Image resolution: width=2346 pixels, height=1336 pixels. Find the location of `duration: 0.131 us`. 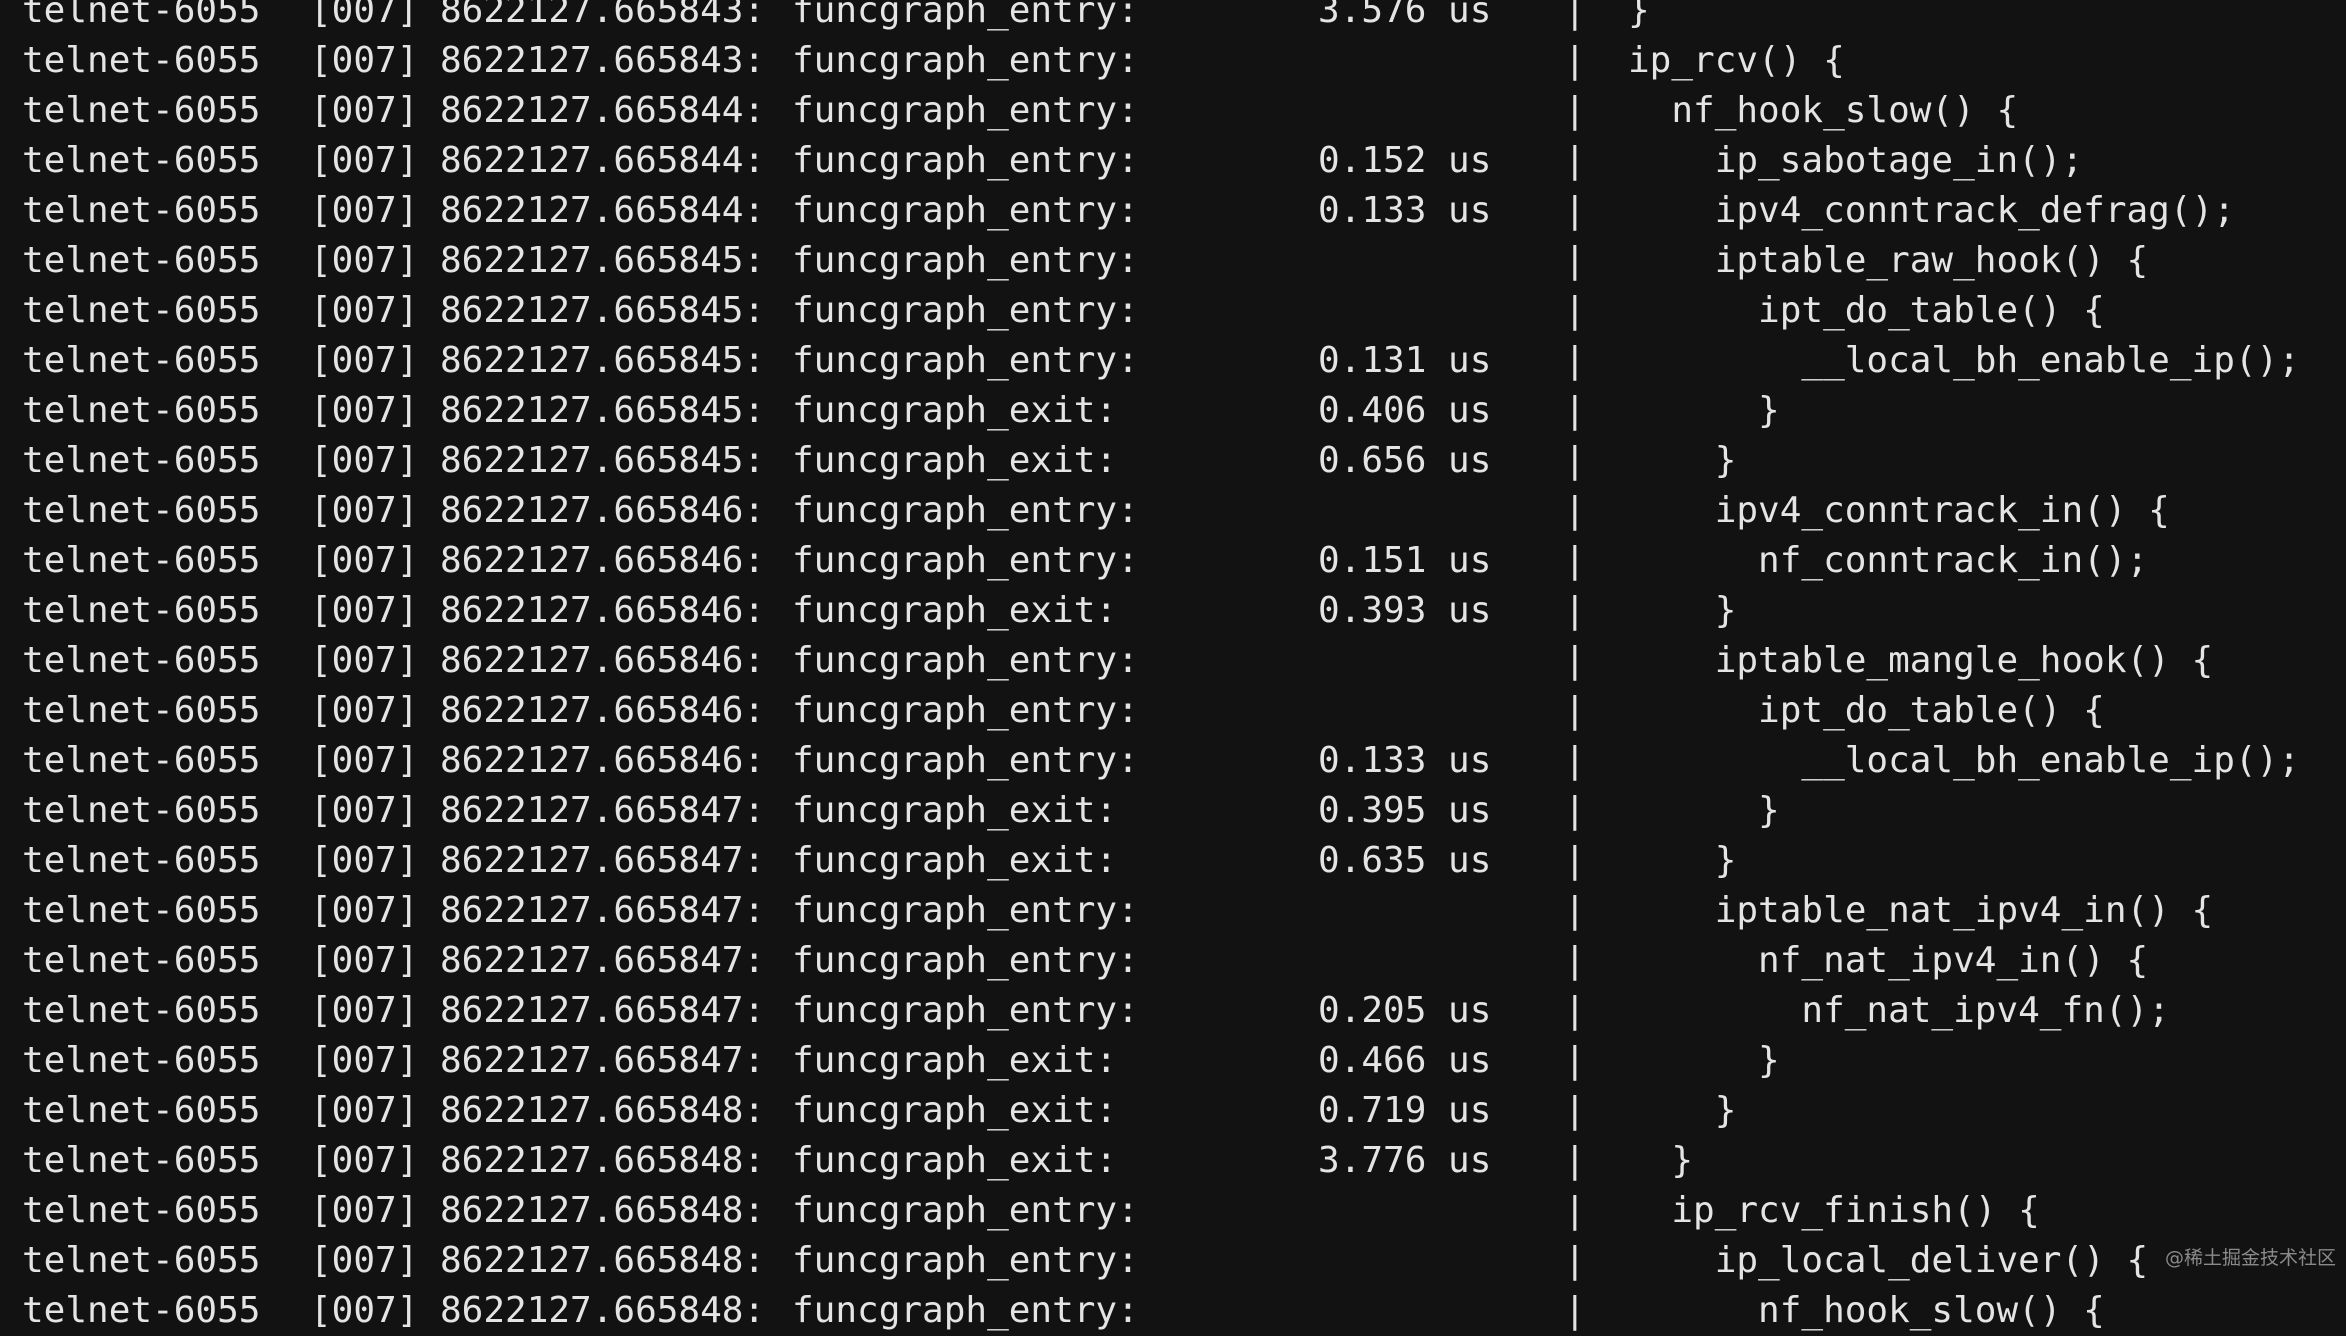

duration: 0.131 us is located at coordinates (1405, 360).